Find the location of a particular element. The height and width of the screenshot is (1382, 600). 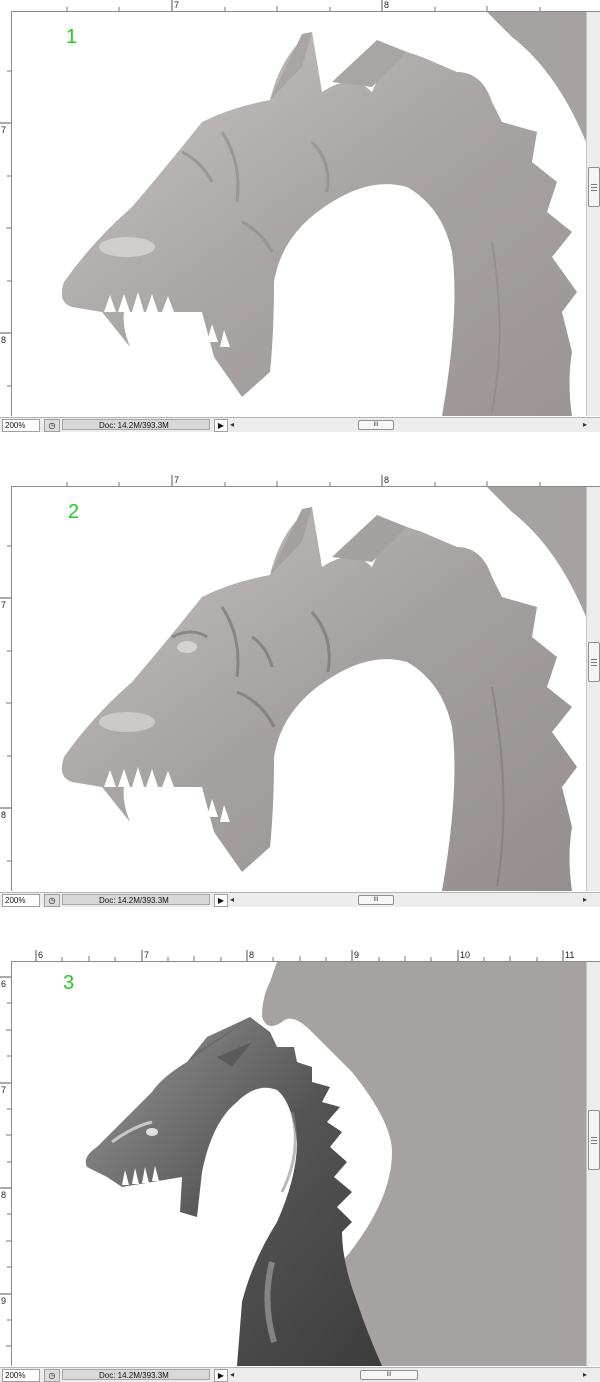

ruler-top-label: 11 is located at coordinates (570, 955).